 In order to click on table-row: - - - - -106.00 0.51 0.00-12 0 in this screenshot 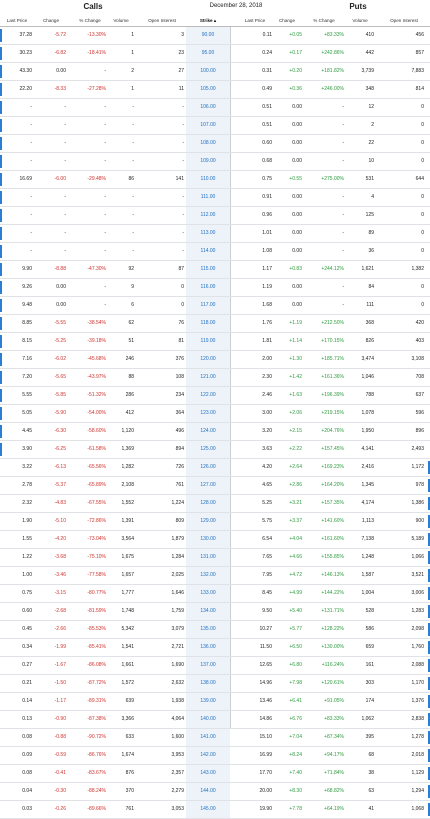, I will do `click(215, 108)`.